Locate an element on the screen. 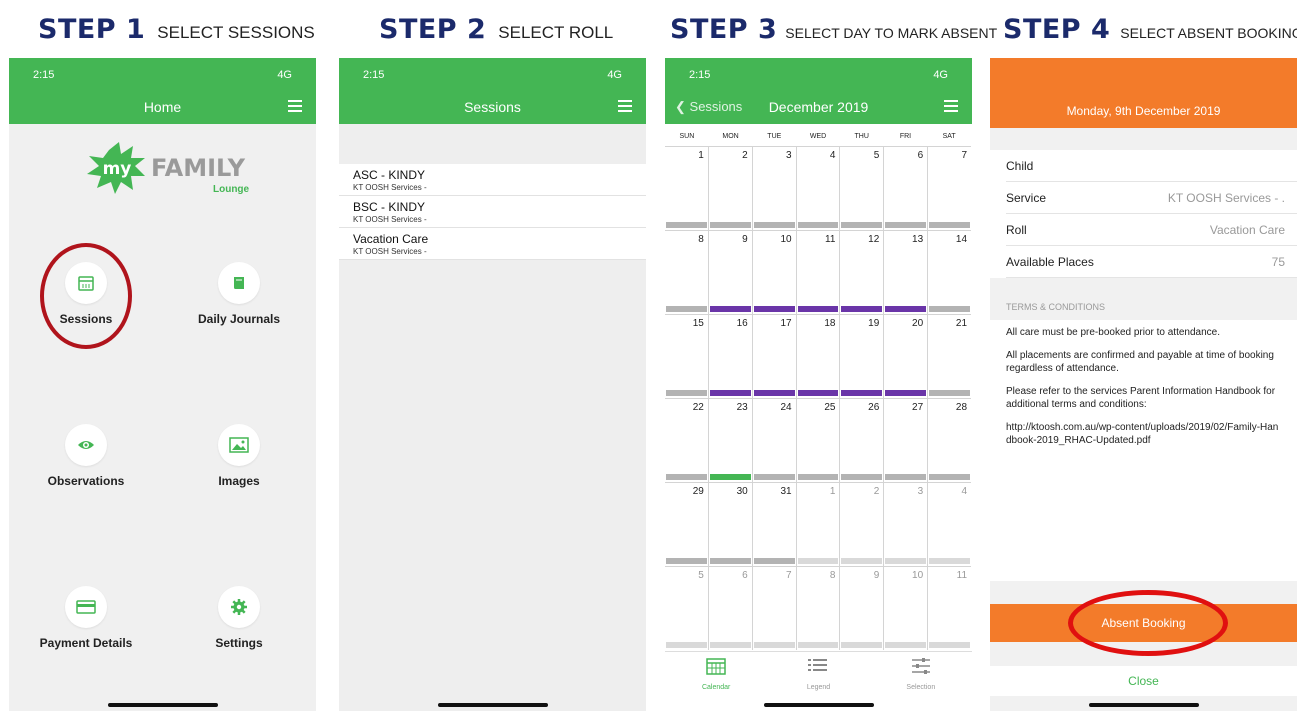 The width and height of the screenshot is (1297, 711). list-item: Vacation Care KT OOSH Services - is located at coordinates (492, 244).